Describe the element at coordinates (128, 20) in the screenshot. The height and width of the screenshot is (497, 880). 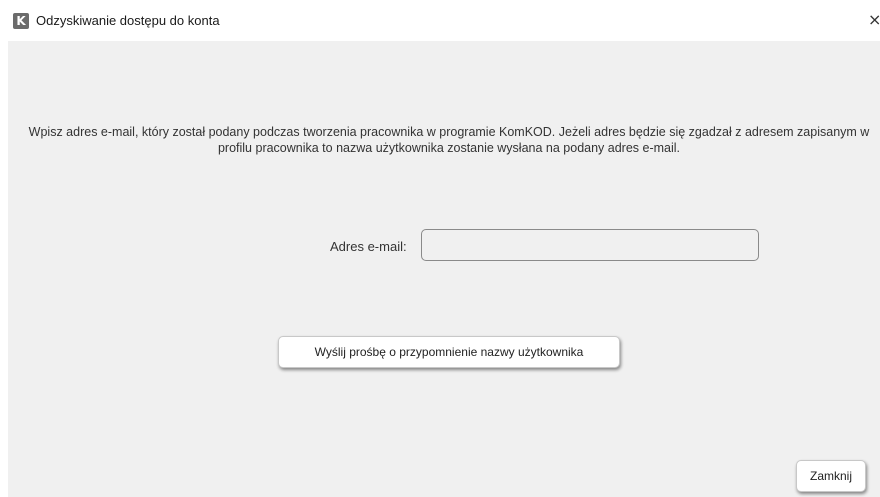
I see `window-title: Odzyskiwanie dostępu do konta` at that location.